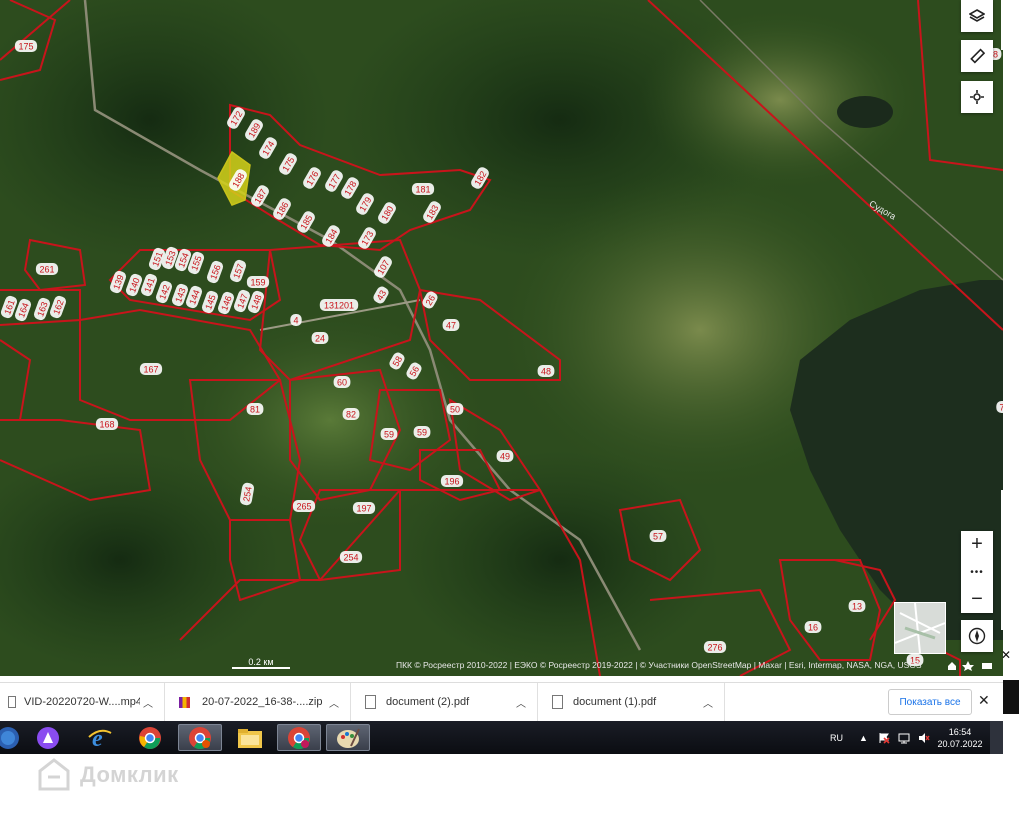  I want to click on taskbar-chrome, so click(150, 737).